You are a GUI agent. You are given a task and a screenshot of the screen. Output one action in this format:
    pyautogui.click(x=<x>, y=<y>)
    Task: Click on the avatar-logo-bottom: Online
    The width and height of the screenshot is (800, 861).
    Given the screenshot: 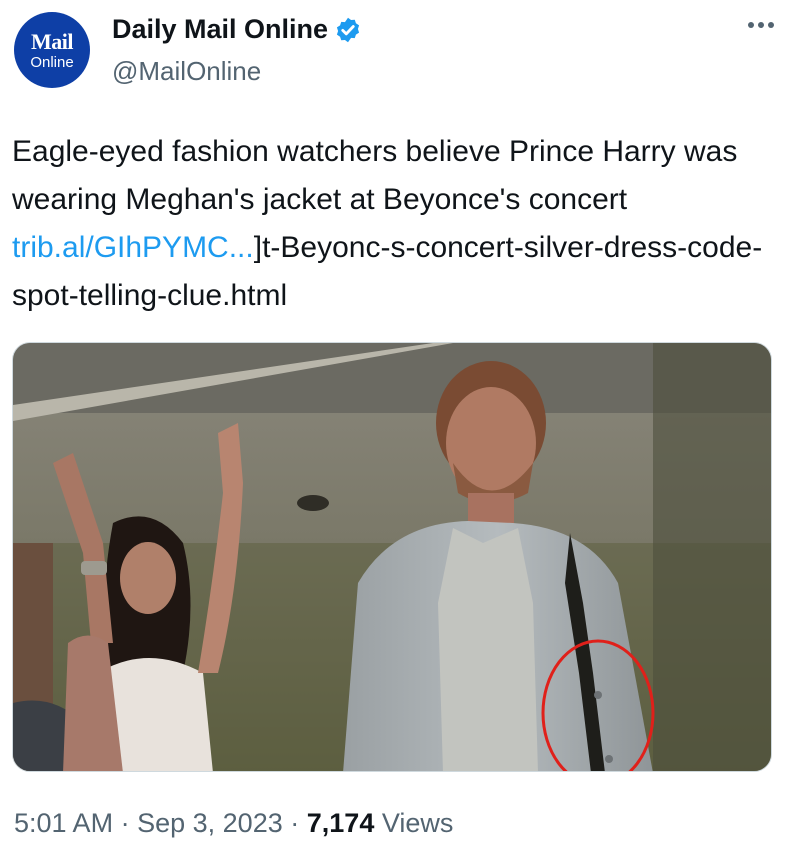 What is the action you would take?
    pyautogui.click(x=52, y=62)
    